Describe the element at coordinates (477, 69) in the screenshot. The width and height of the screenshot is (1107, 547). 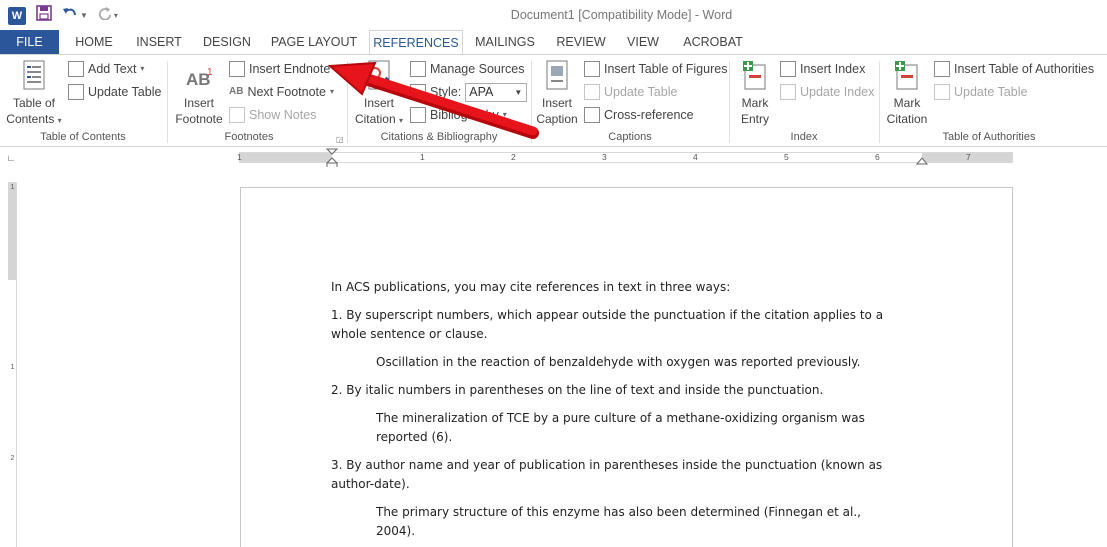
I see `manage-sources-label: Manage Sources` at that location.